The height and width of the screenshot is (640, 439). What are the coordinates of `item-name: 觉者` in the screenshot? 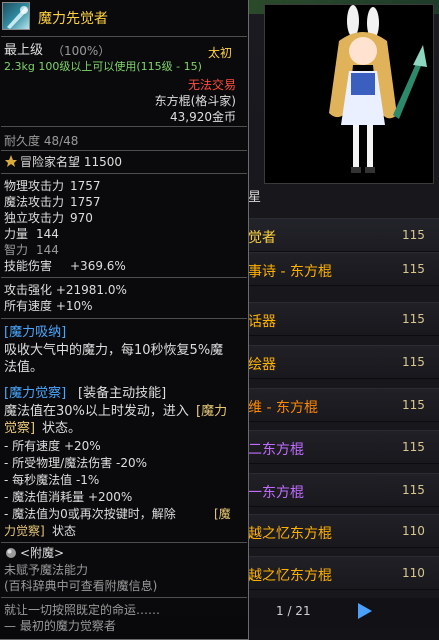 It's located at (262, 238).